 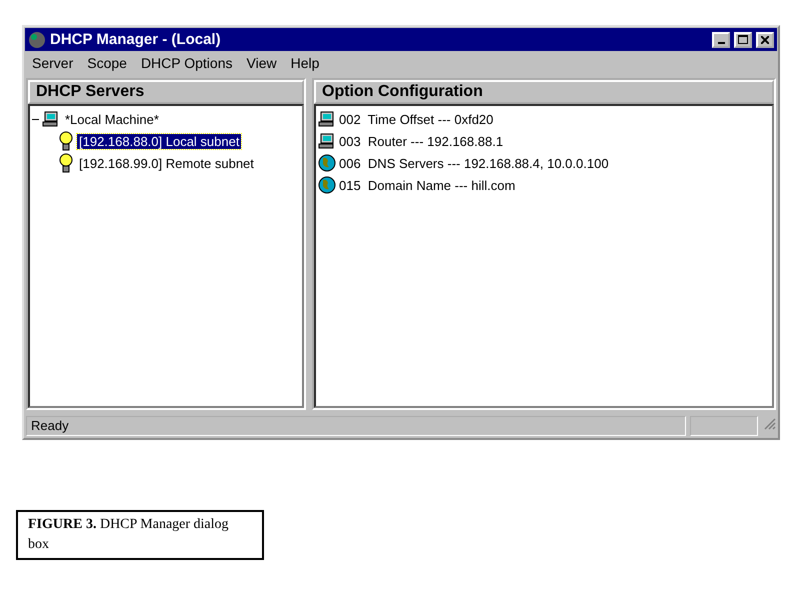 I want to click on panel-header: DHCP Servers, so click(x=166, y=92).